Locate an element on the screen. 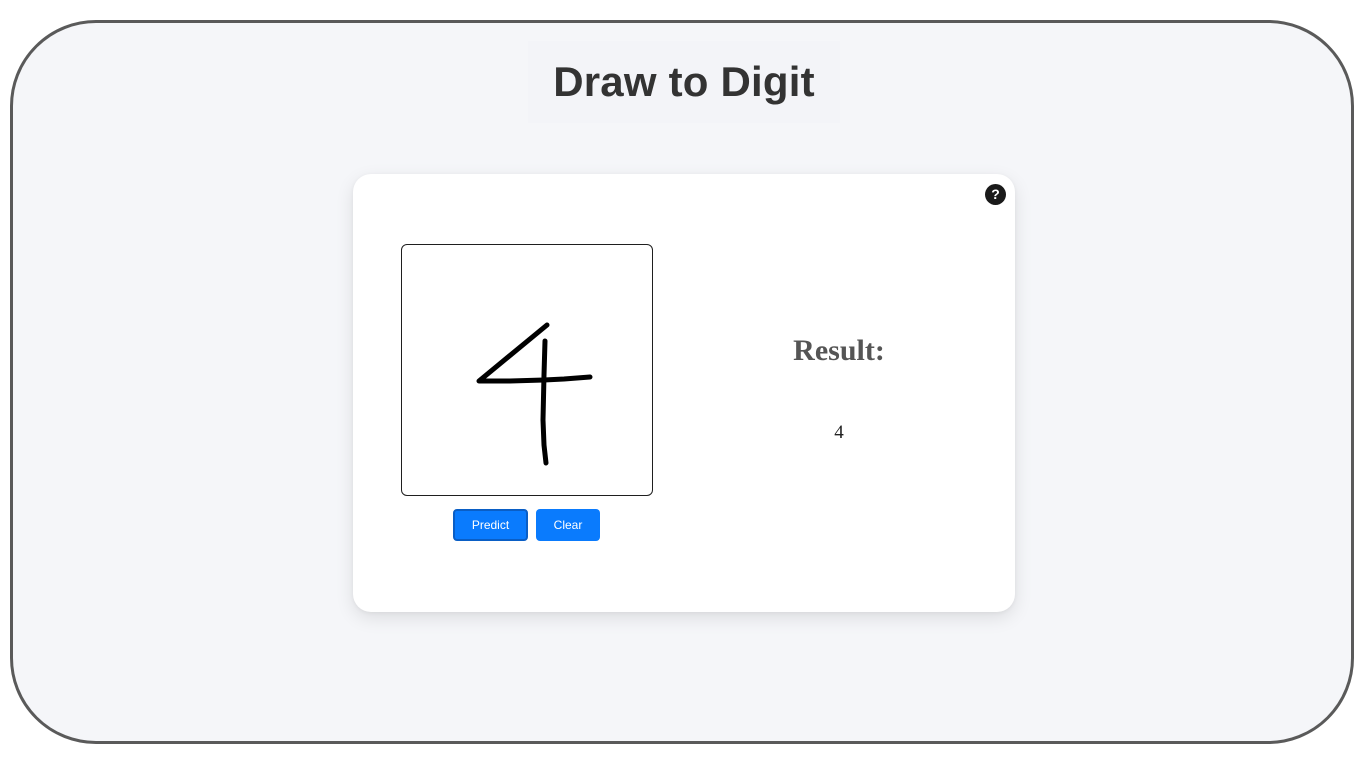 The height and width of the screenshot is (768, 1366). result-value: 4 is located at coordinates (839, 432).